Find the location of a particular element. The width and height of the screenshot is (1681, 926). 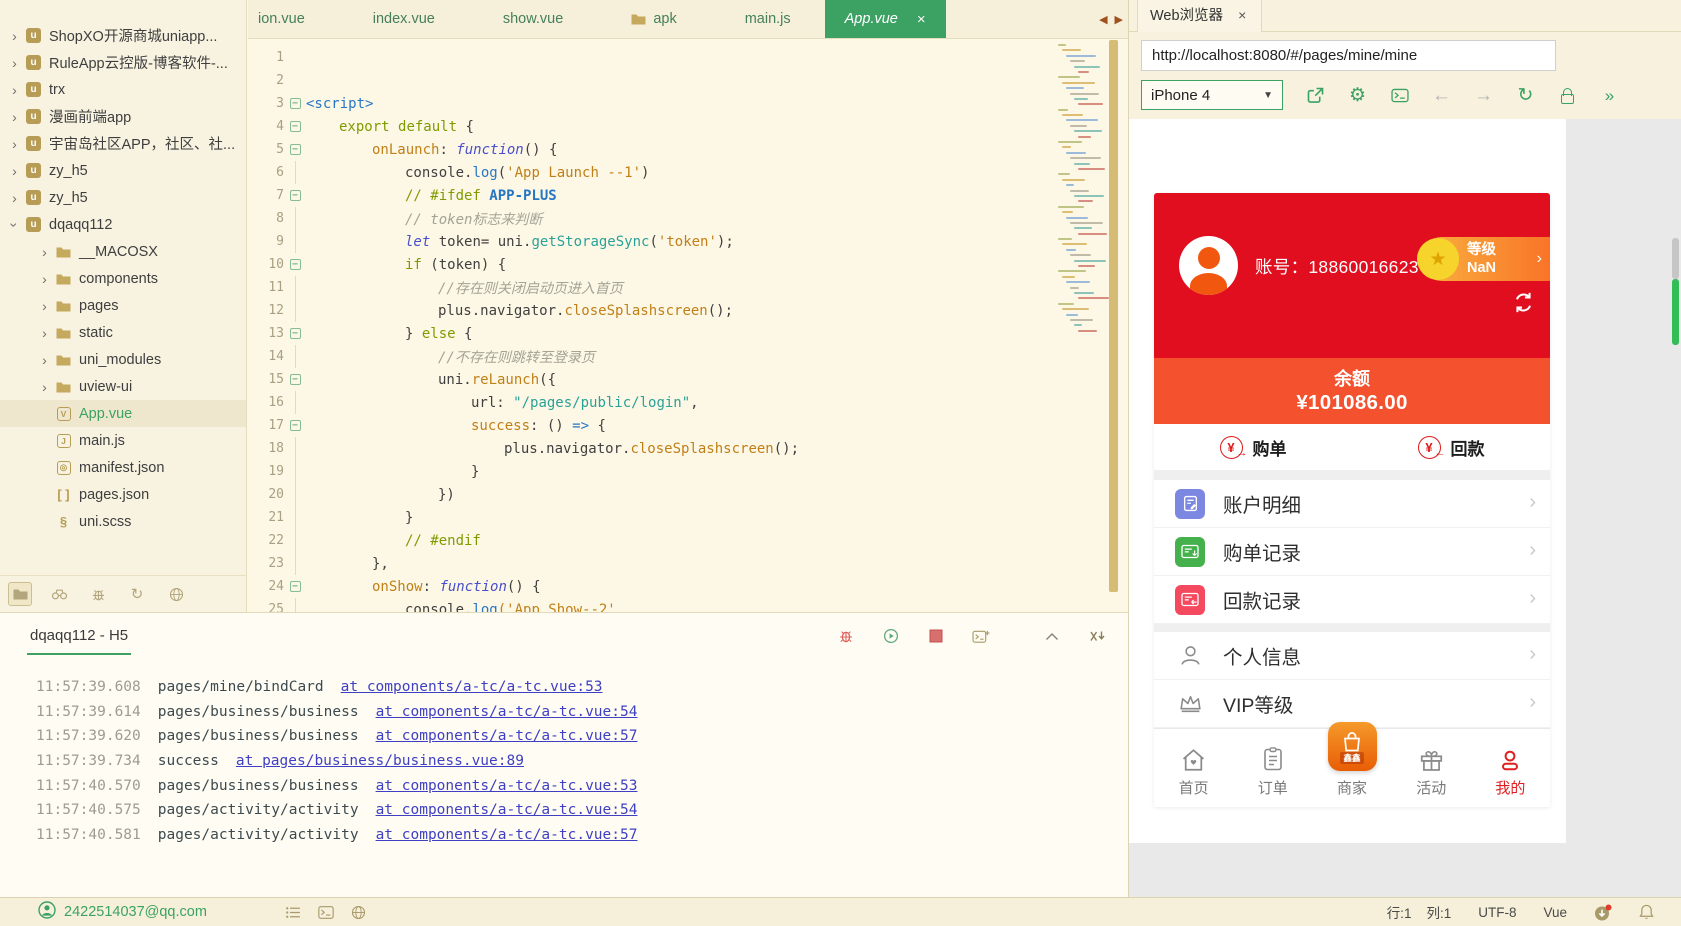

sync-icon is located at coordinates (1523, 305).